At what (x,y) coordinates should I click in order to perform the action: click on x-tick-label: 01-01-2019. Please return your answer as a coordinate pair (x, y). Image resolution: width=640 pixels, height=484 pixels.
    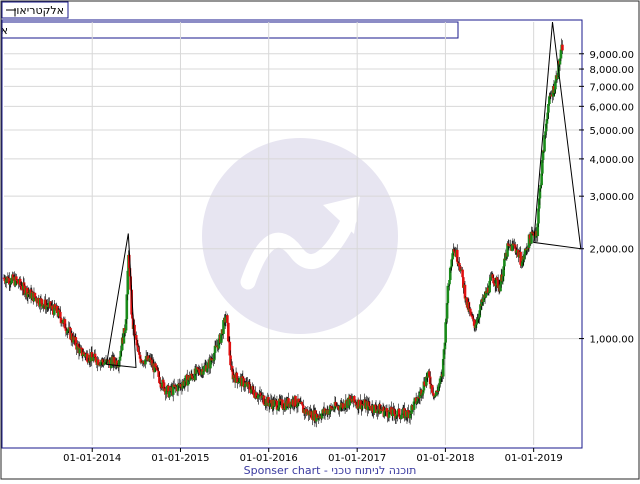
    Looking at the image, I should click on (534, 458).